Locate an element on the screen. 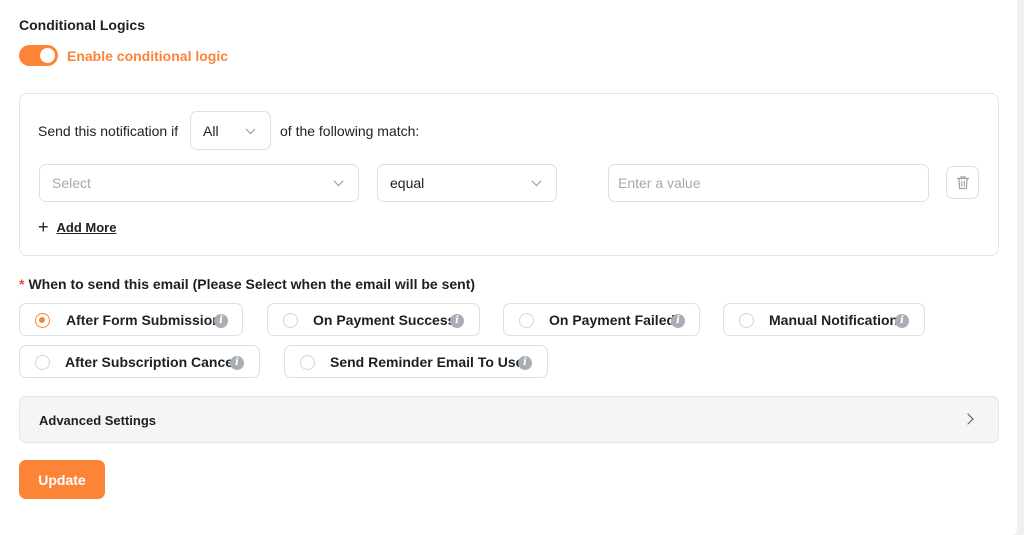  condition-value-input is located at coordinates (768, 183).